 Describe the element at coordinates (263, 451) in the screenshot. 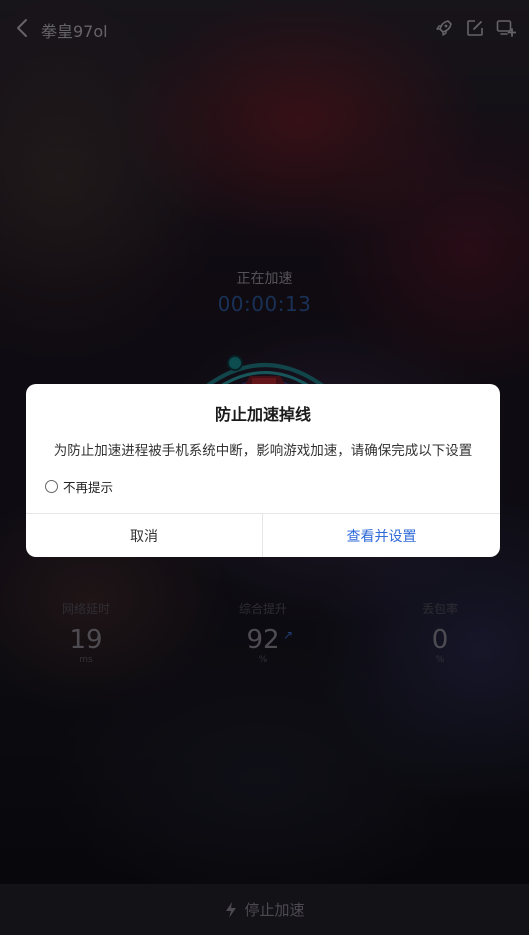

I see `dialog-message: 为防止加速进程被手机系统中断，影响游戏加速，请确保完成以下设置` at that location.